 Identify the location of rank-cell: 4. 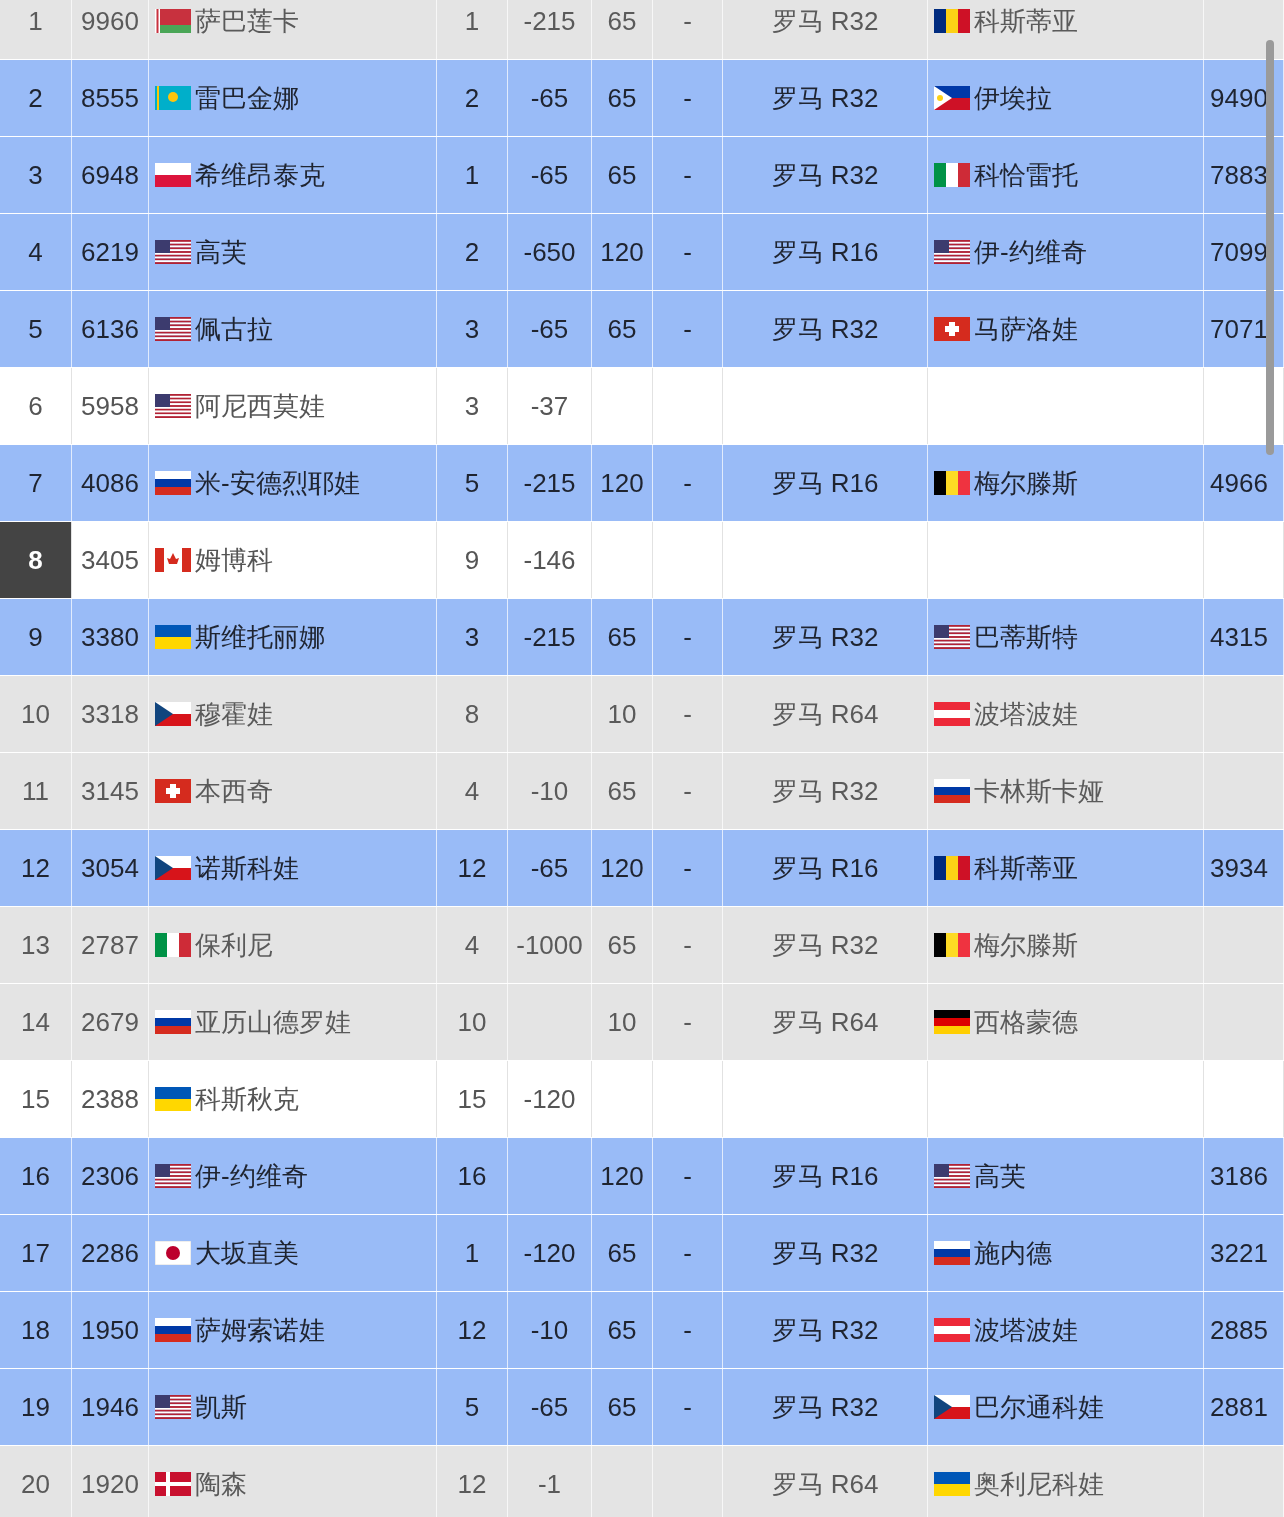
(36, 252).